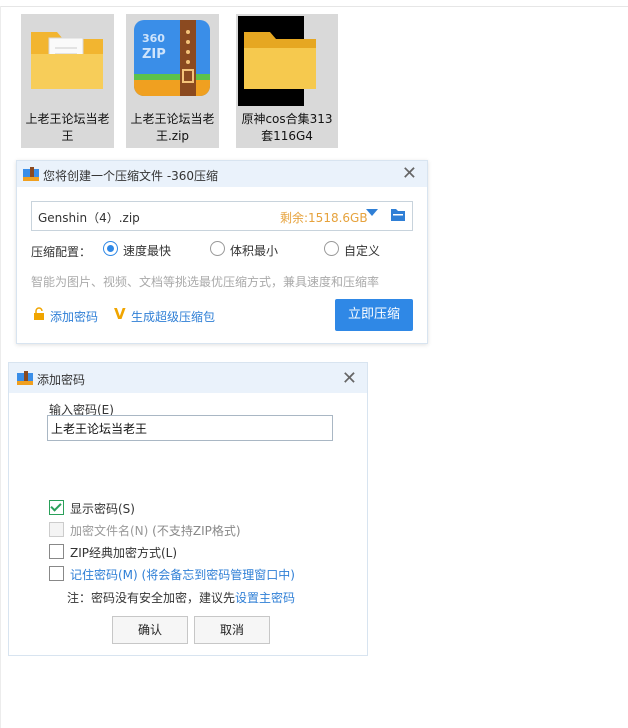 This screenshot has height=728, width=628. What do you see at coordinates (89, 217) in the screenshot?
I see `output-filename: Genshin（4）.zip` at bounding box center [89, 217].